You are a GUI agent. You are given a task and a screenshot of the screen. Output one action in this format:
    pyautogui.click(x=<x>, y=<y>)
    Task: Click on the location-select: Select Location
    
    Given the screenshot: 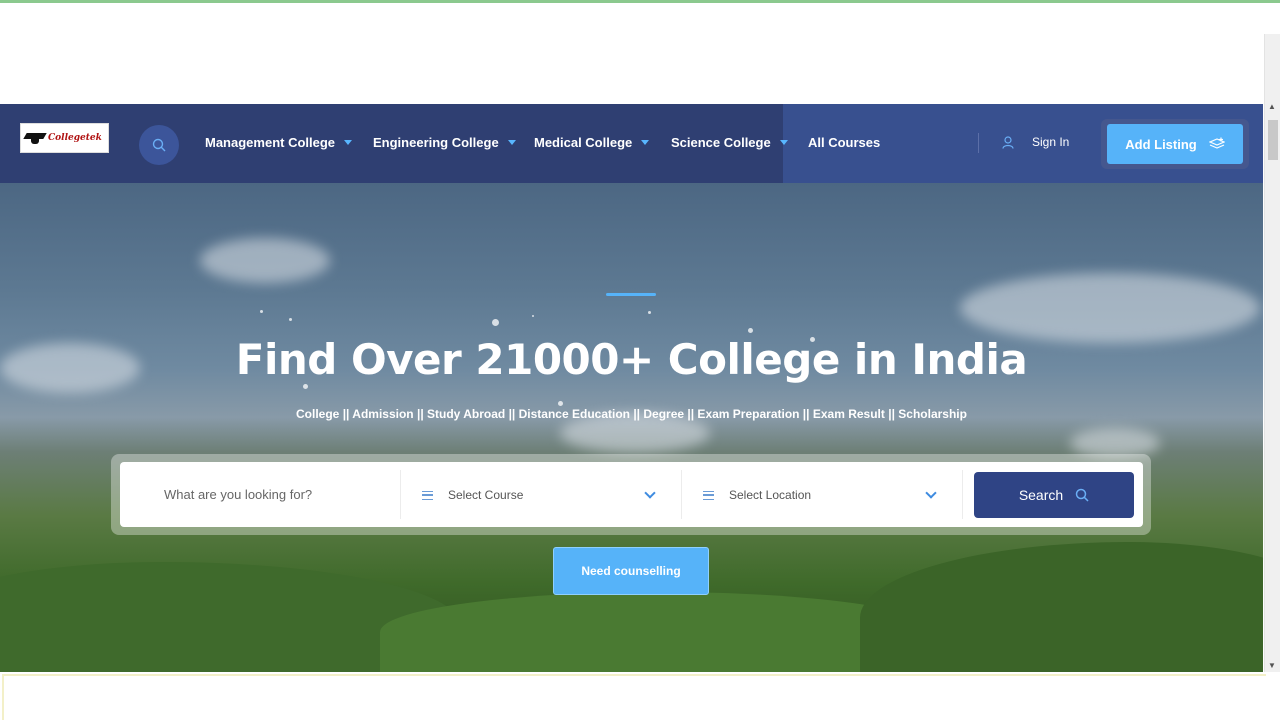 What is the action you would take?
    pyautogui.click(x=757, y=495)
    